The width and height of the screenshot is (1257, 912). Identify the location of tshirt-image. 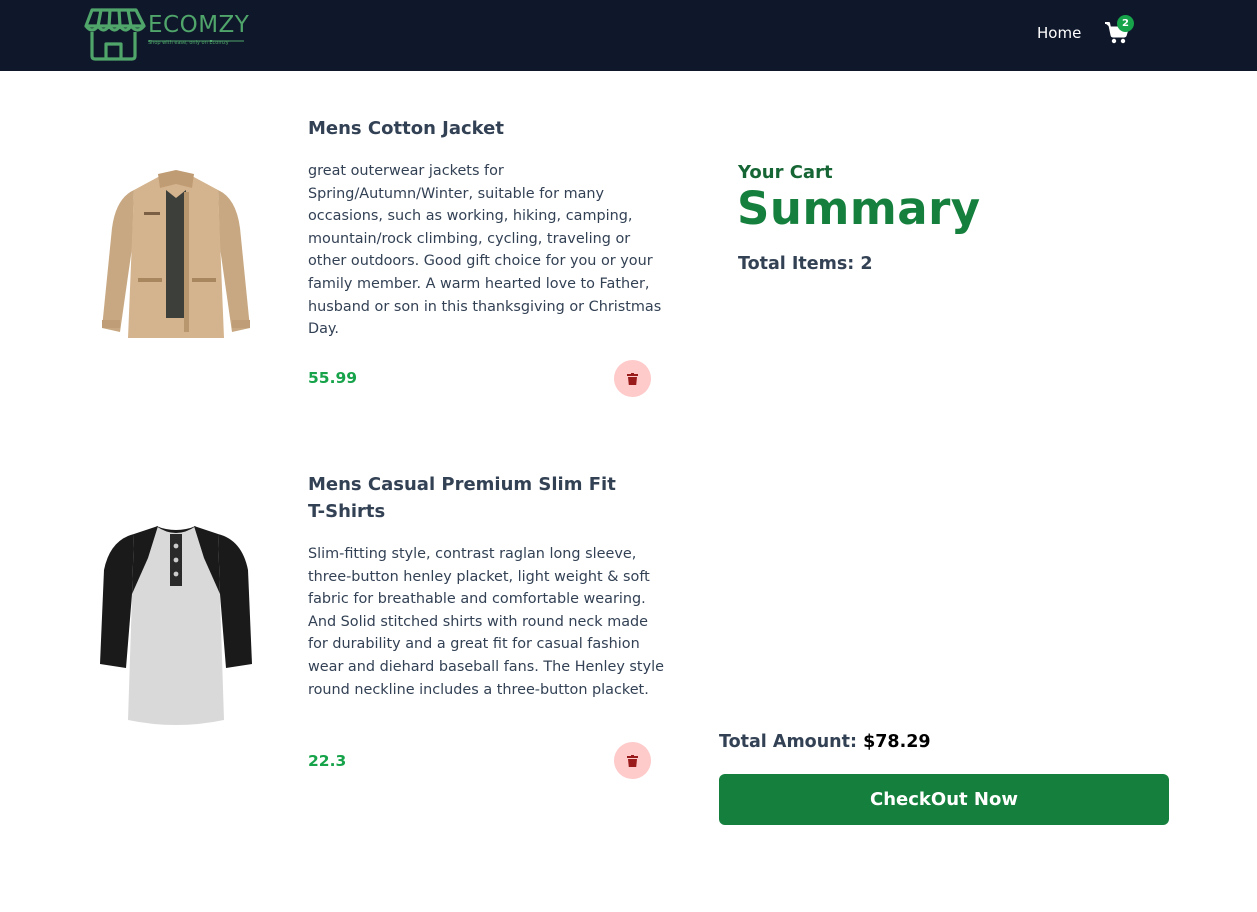
(176, 625).